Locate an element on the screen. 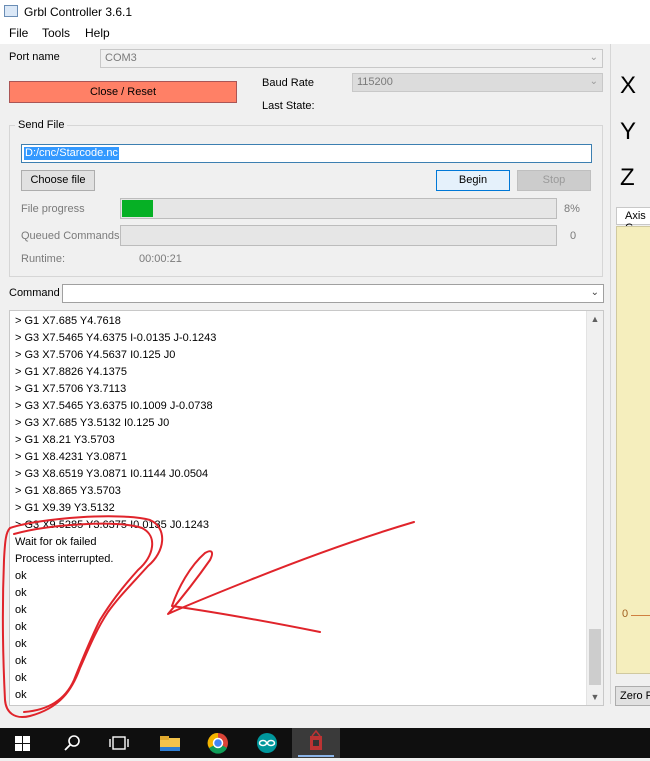 The width and height of the screenshot is (650, 761). console-line: > G1 X8.865 Y3.5703 is located at coordinates (68, 491).